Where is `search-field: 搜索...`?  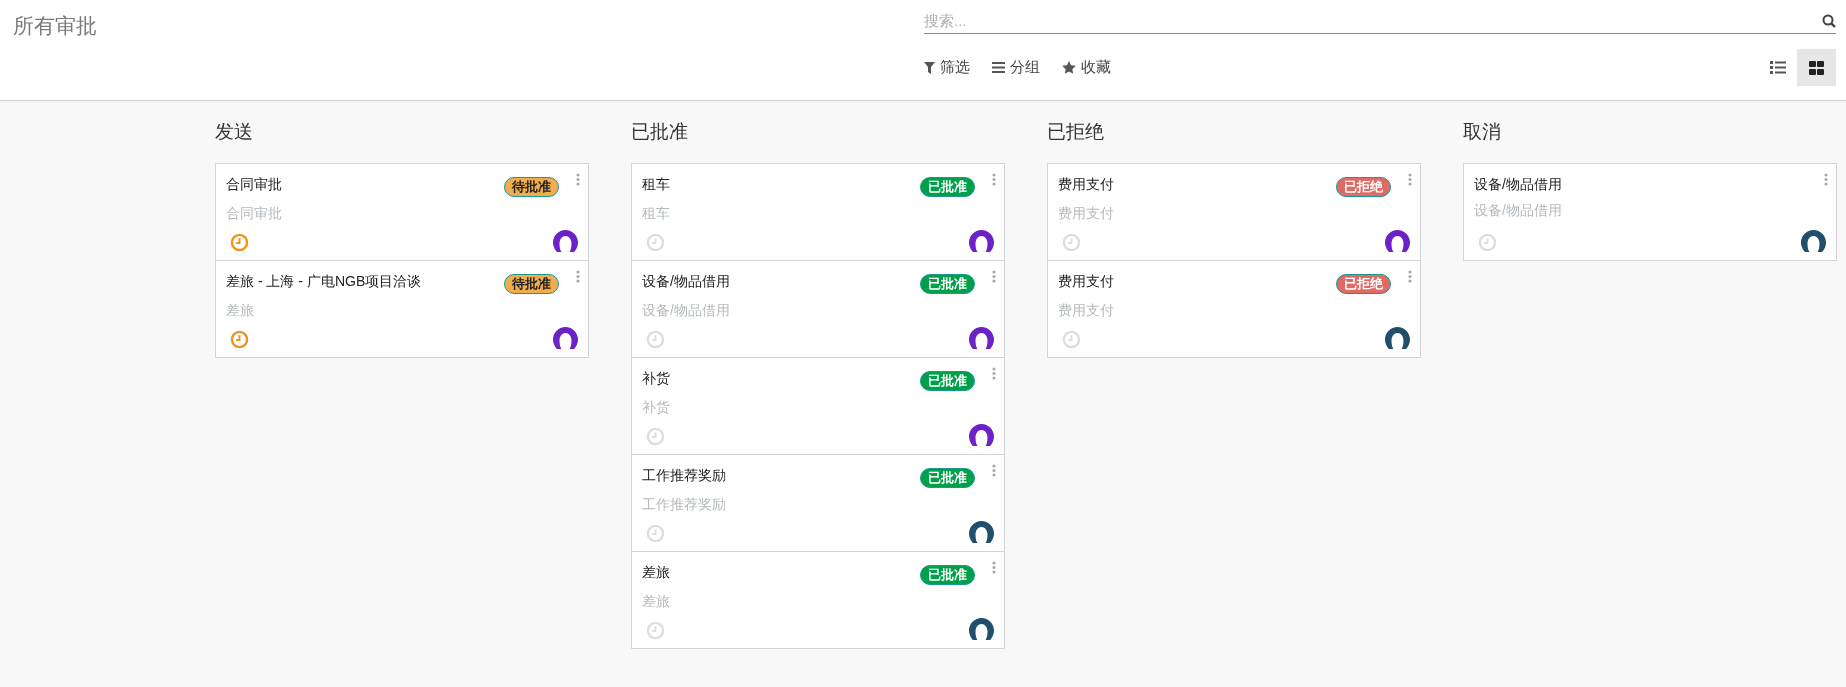 search-field: 搜索... is located at coordinates (1380, 21).